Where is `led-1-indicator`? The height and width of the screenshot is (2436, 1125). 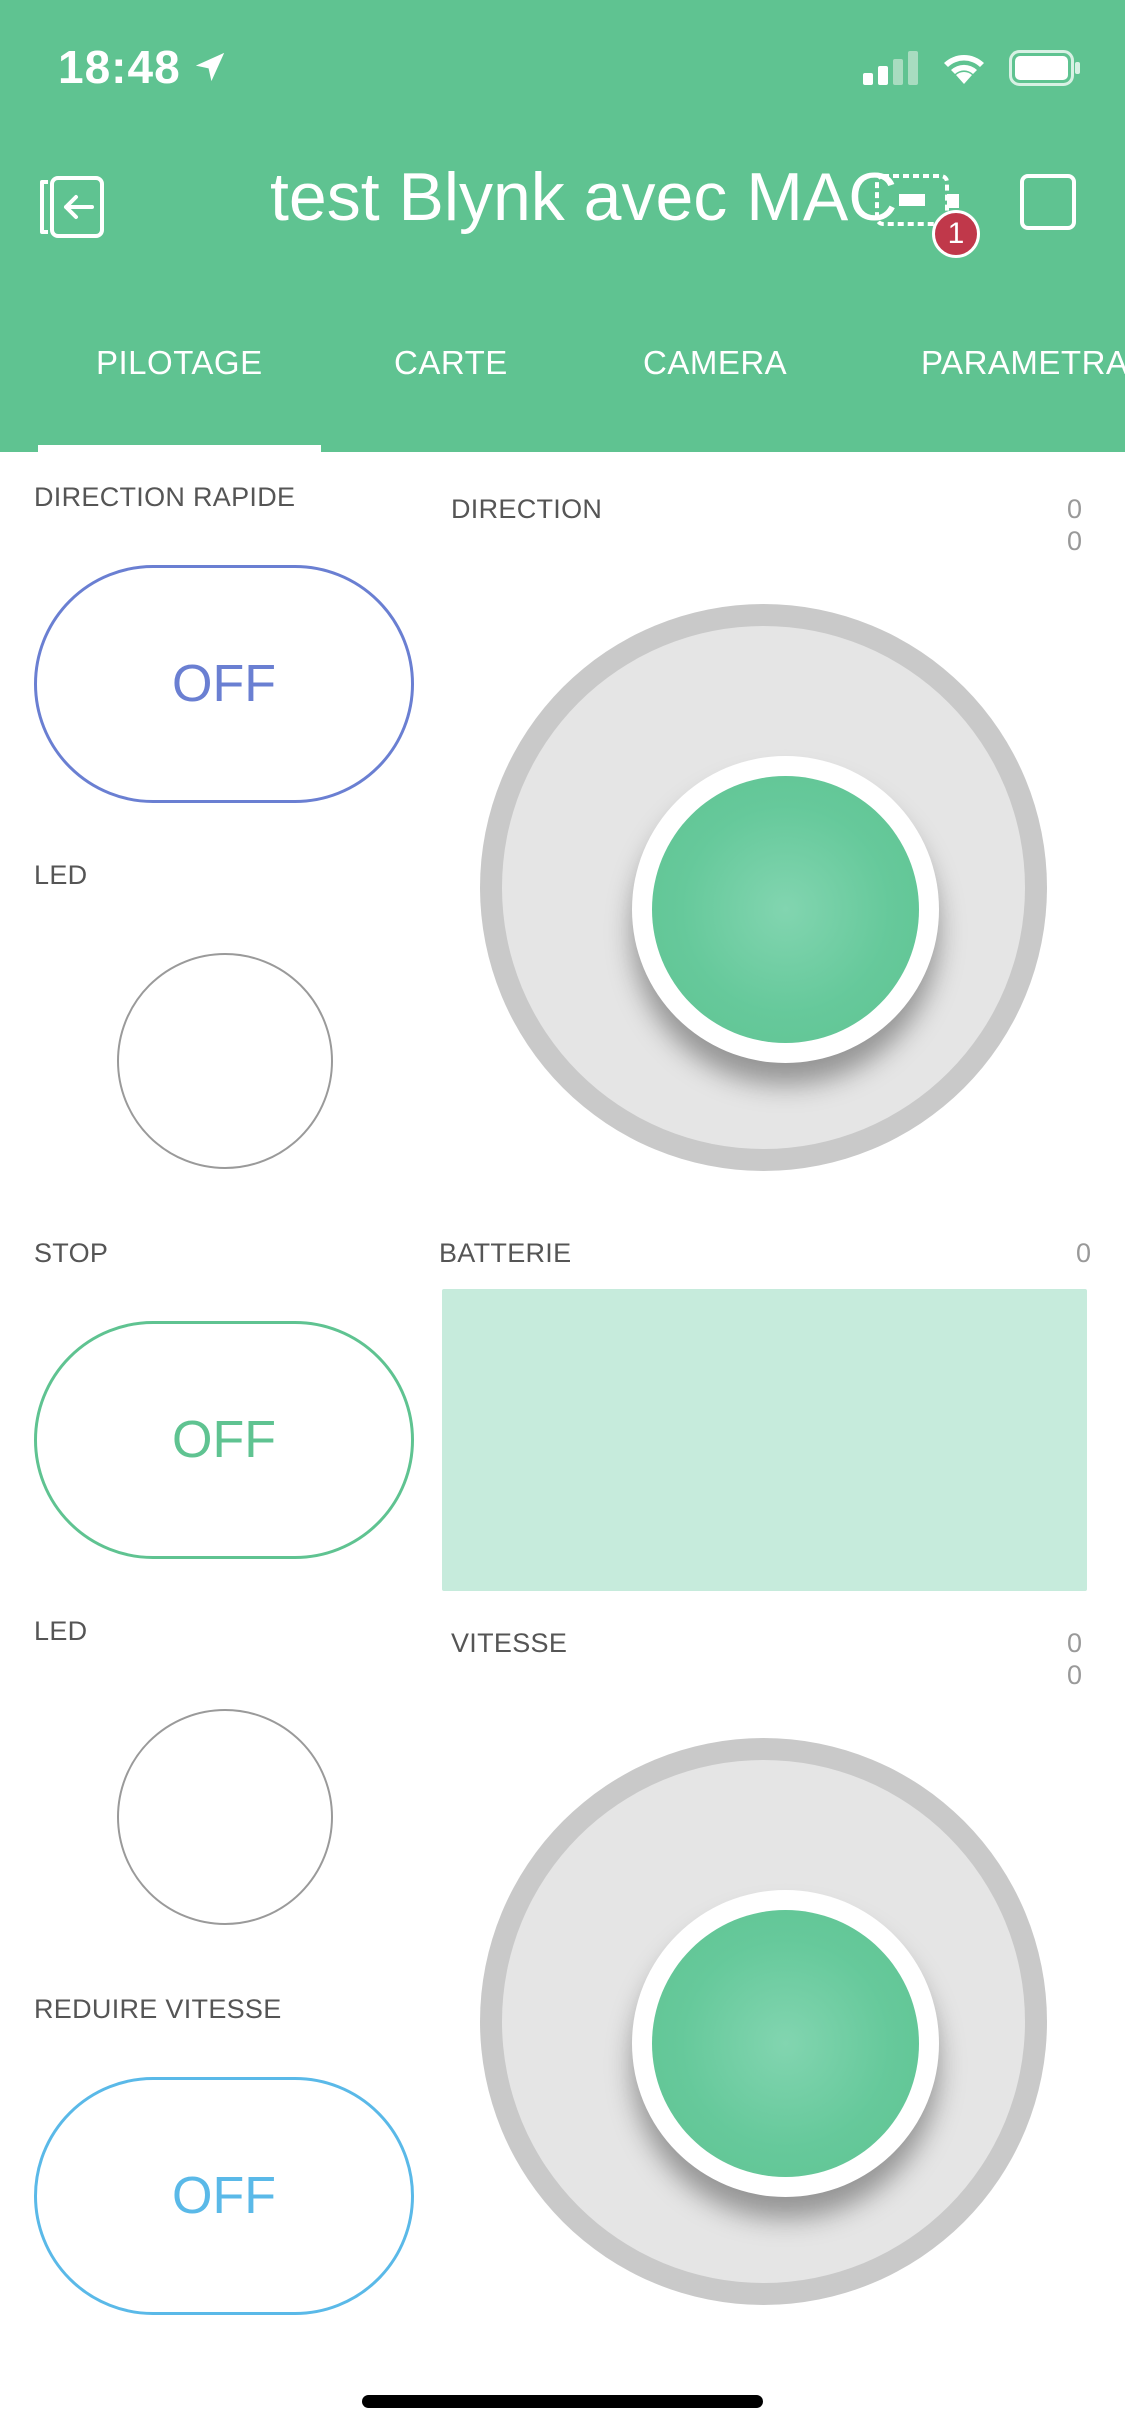 led-1-indicator is located at coordinates (225, 1061).